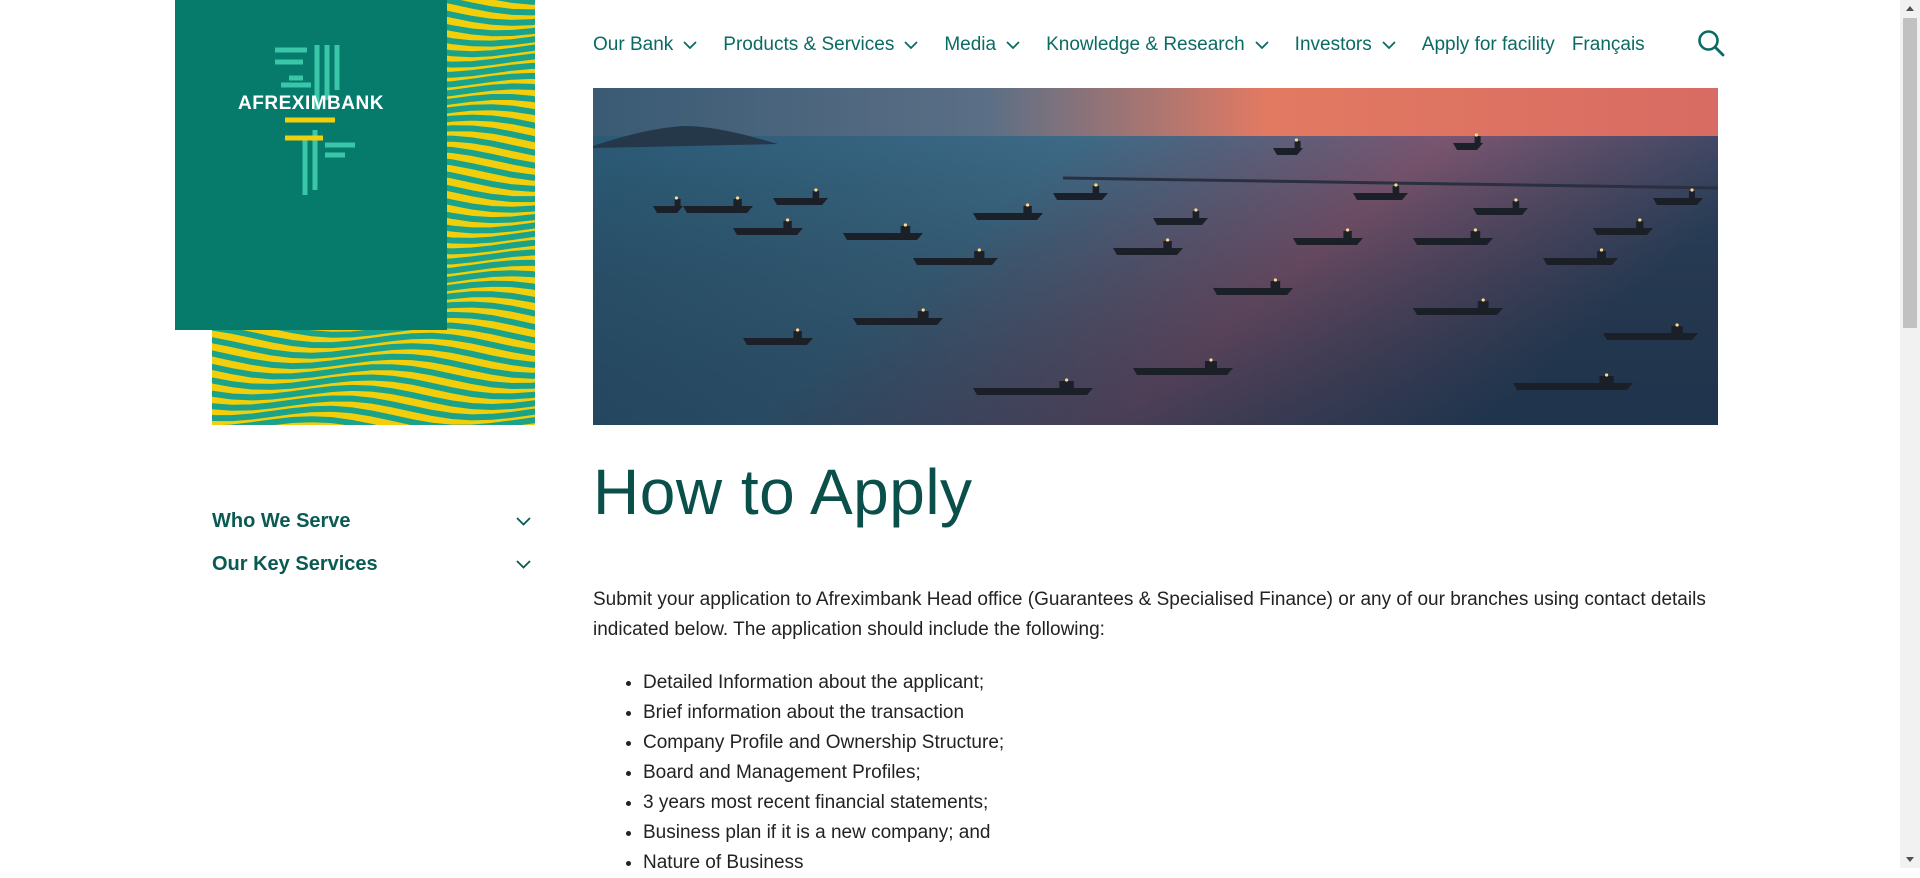  I want to click on nav-media: Media, so click(982, 45).